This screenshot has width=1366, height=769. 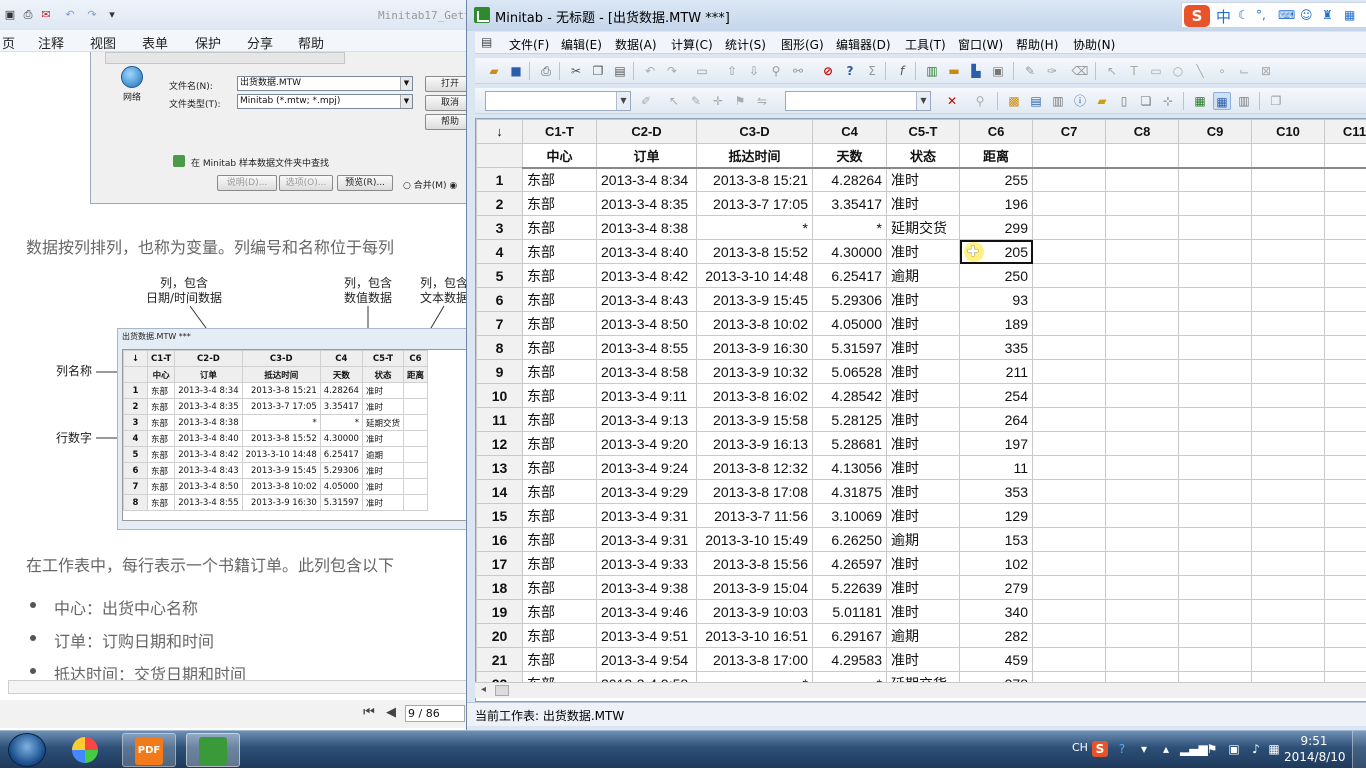 I want to click on show-hidden-icons: ▴, so click(x=1166, y=749).